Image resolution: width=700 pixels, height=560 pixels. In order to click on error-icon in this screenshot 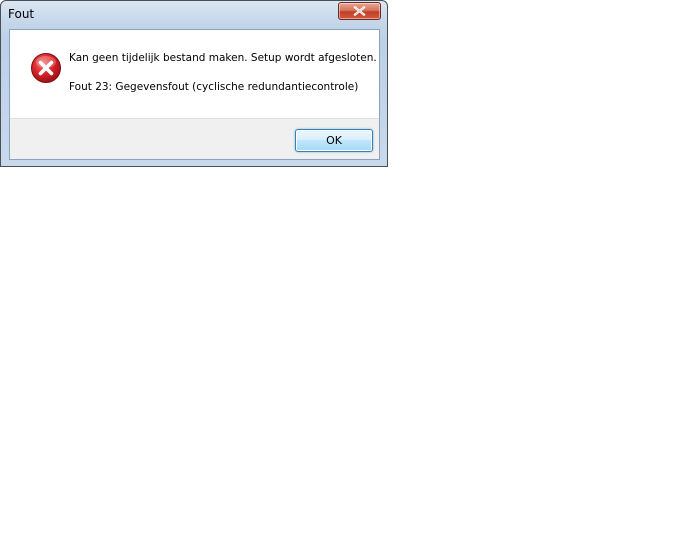, I will do `click(46, 68)`.